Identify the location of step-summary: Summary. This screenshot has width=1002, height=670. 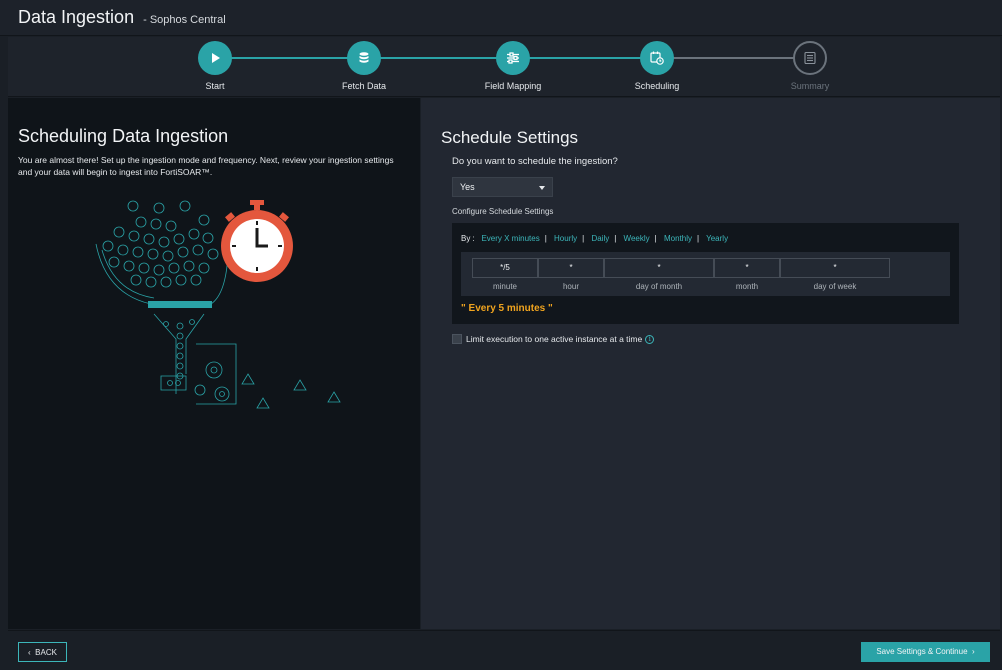
(810, 66).